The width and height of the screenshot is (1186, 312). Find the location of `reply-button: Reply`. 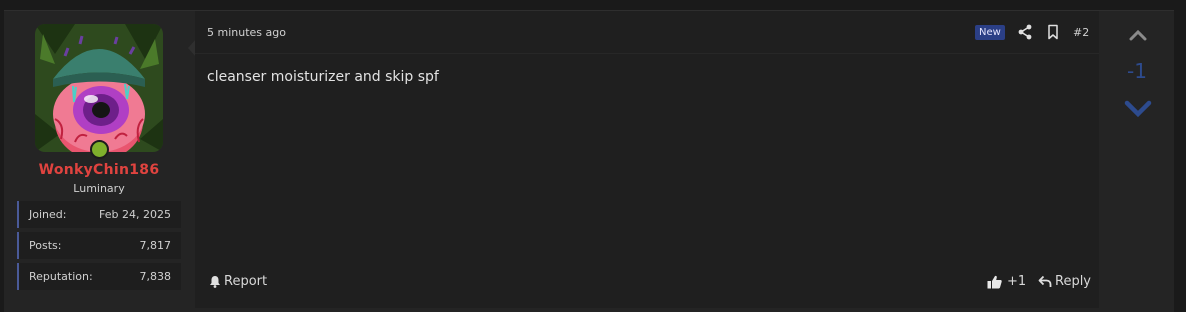

reply-button: Reply is located at coordinates (1064, 281).